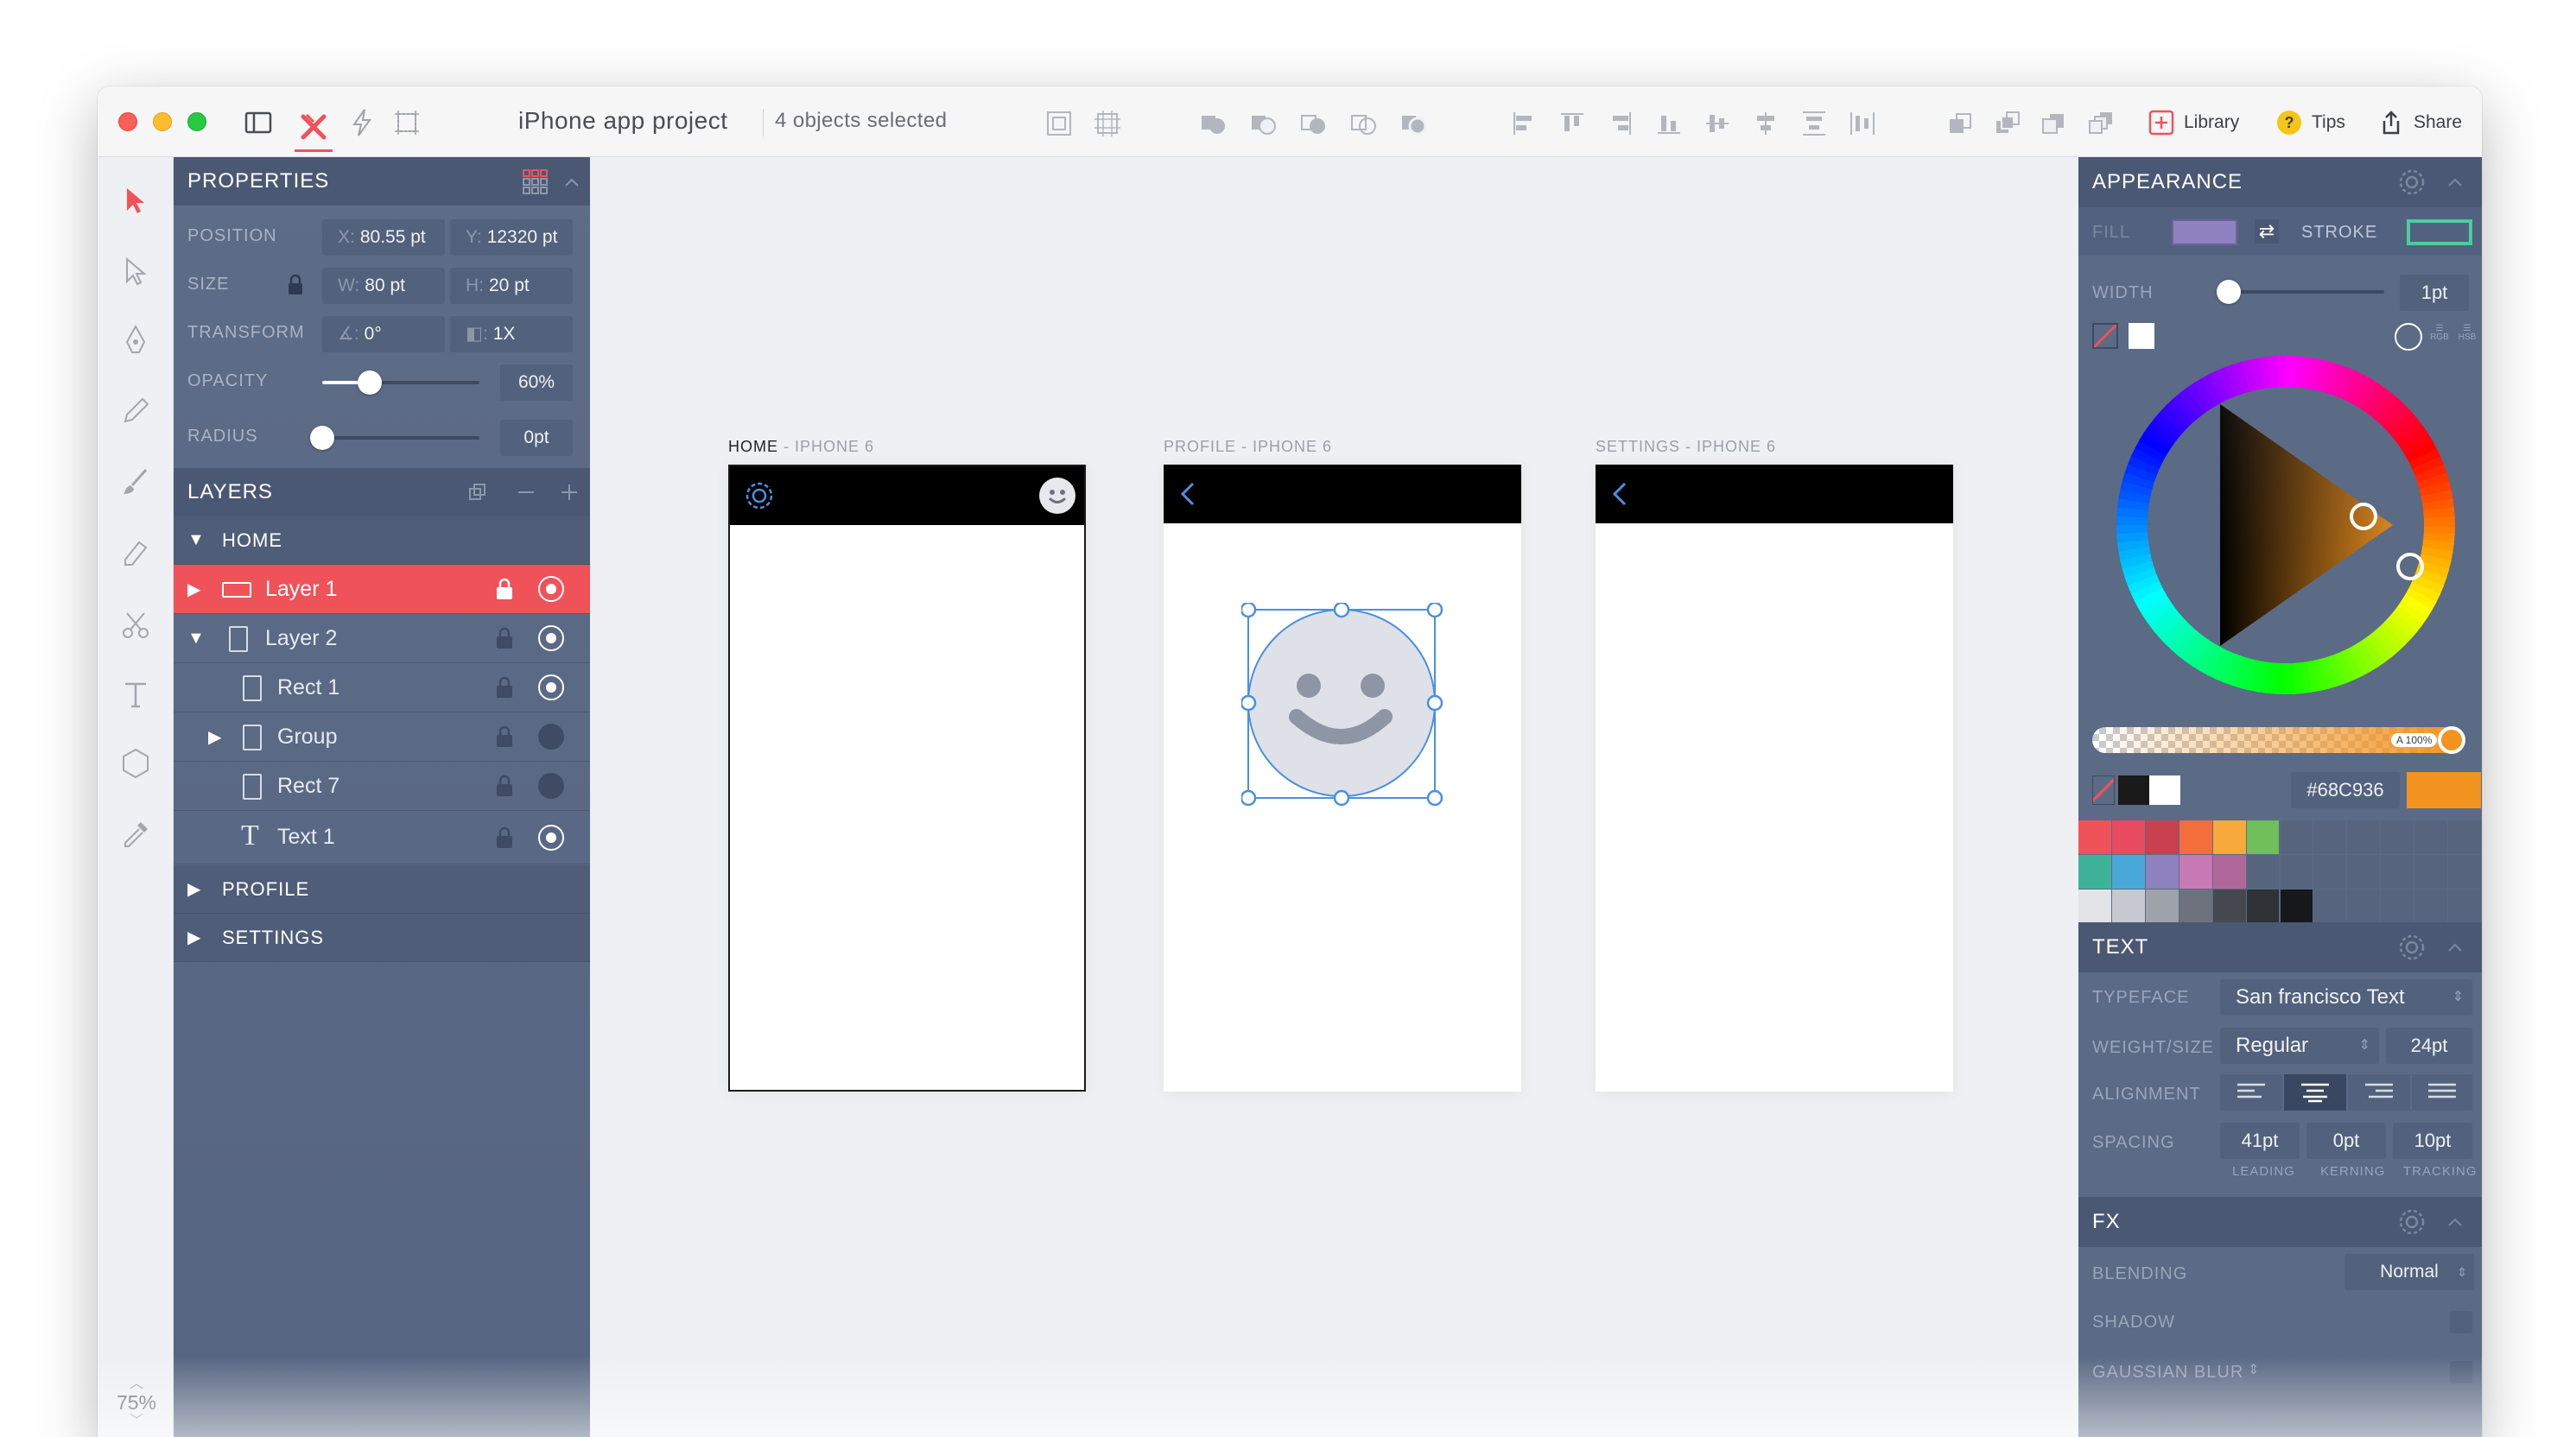 The image size is (2576, 1437). What do you see at coordinates (2461, 1372) in the screenshot?
I see `gaussian-blur-checkbox` at bounding box center [2461, 1372].